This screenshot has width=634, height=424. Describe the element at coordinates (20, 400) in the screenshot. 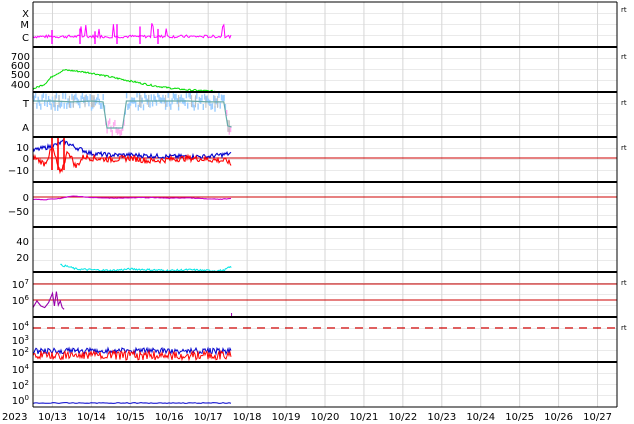

I see `kp-tick-label: 100` at that location.